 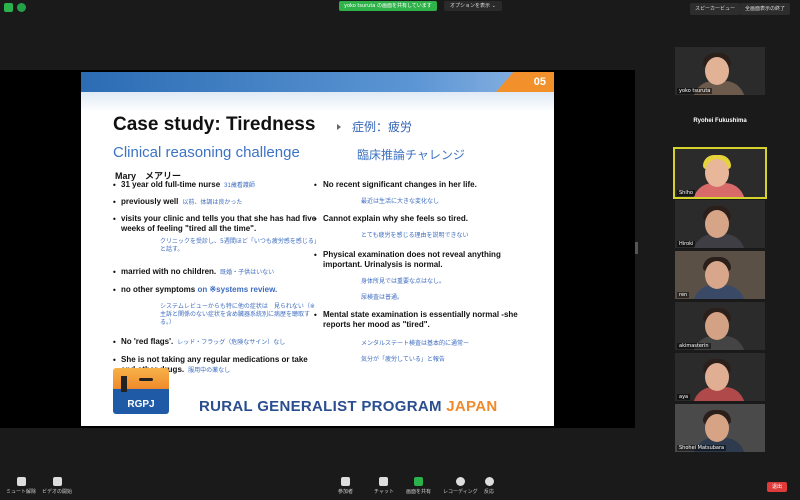 I want to click on list-item: Cannot explain why she feels so tired., so click(x=395, y=218).